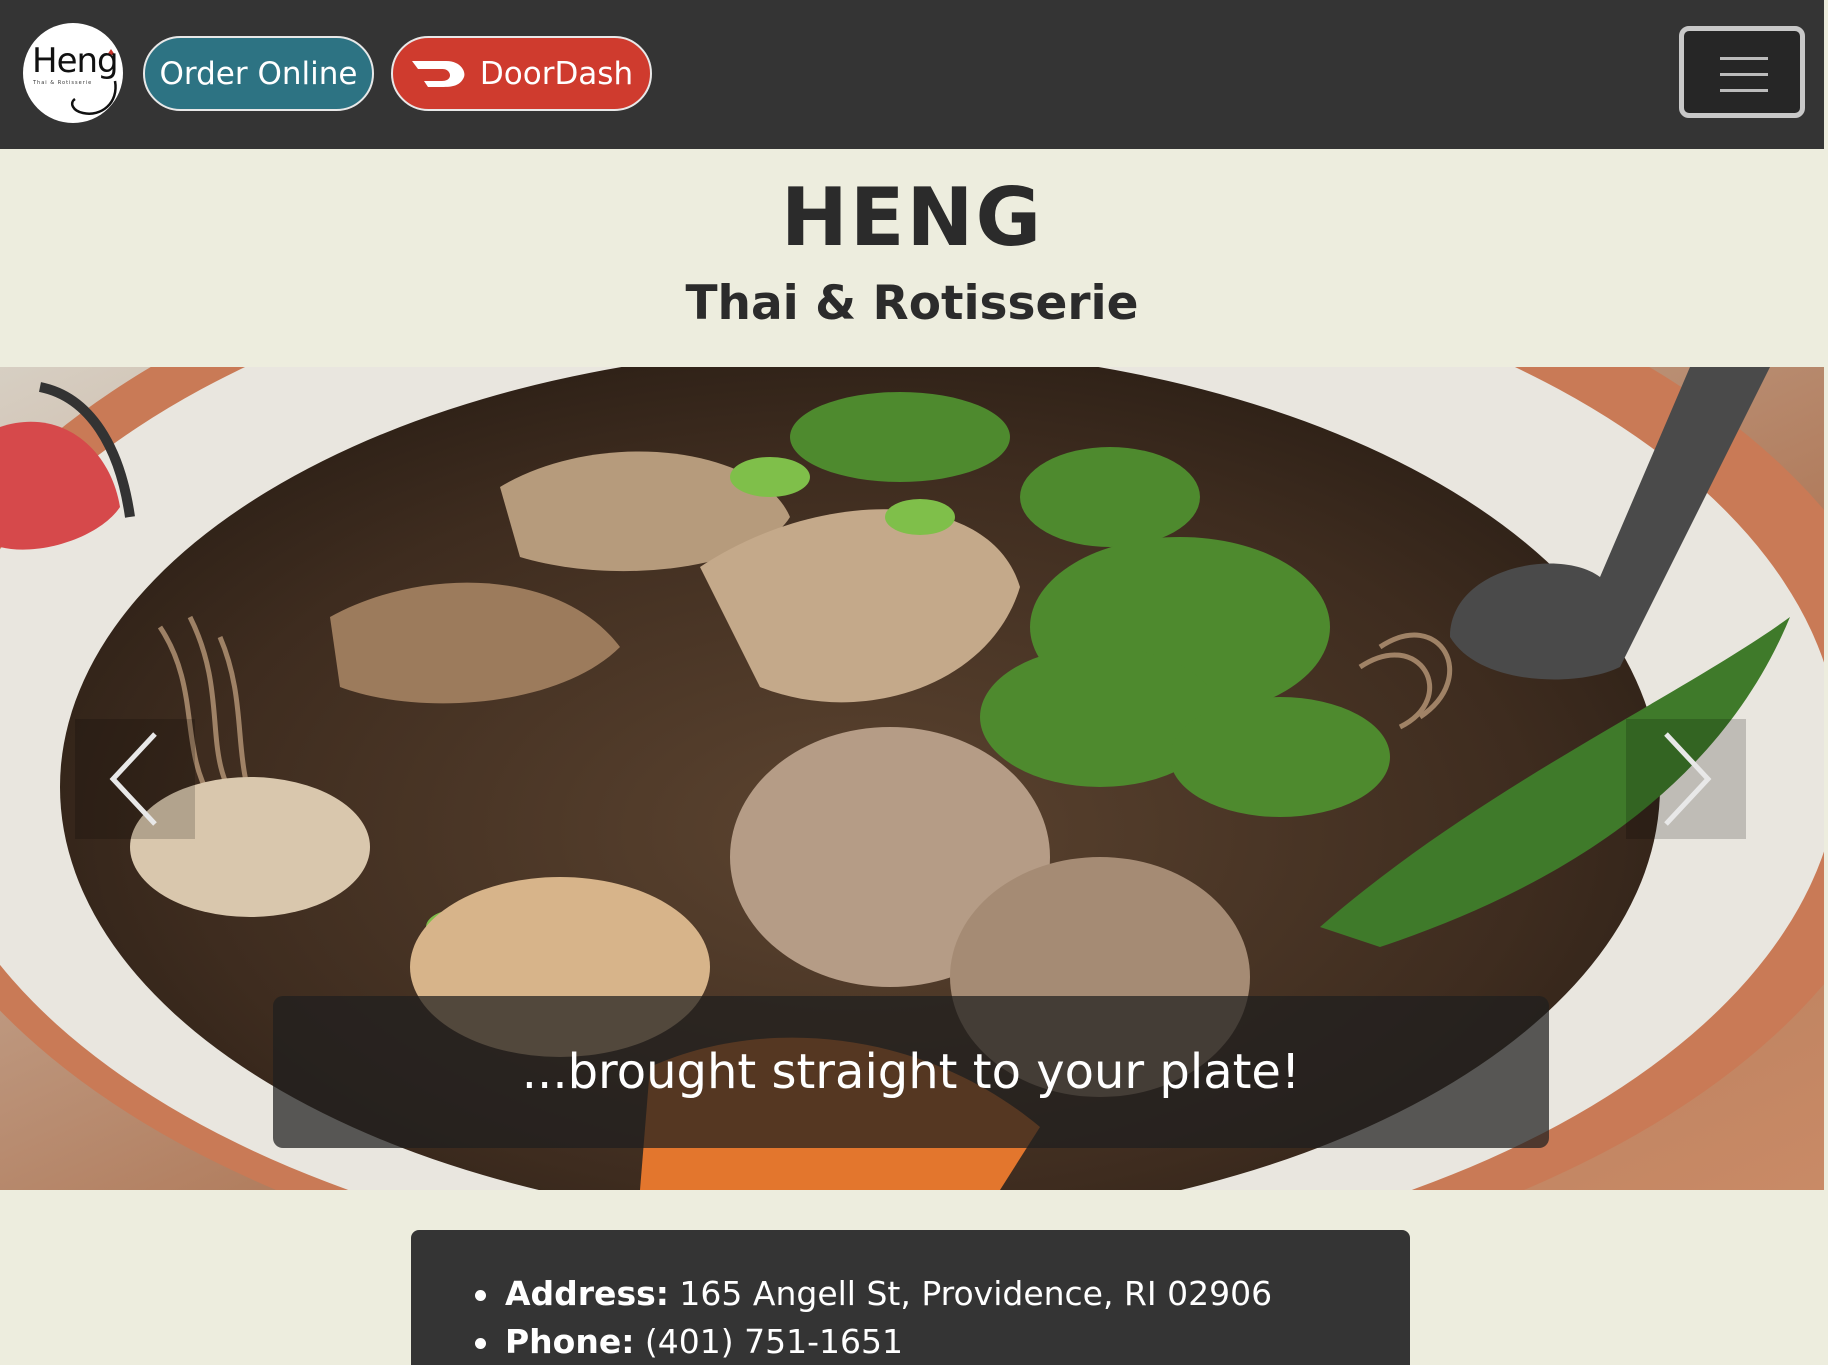 This screenshot has width=1828, height=1365. What do you see at coordinates (556, 73) in the screenshot?
I see `doordash-label: DoorDash` at bounding box center [556, 73].